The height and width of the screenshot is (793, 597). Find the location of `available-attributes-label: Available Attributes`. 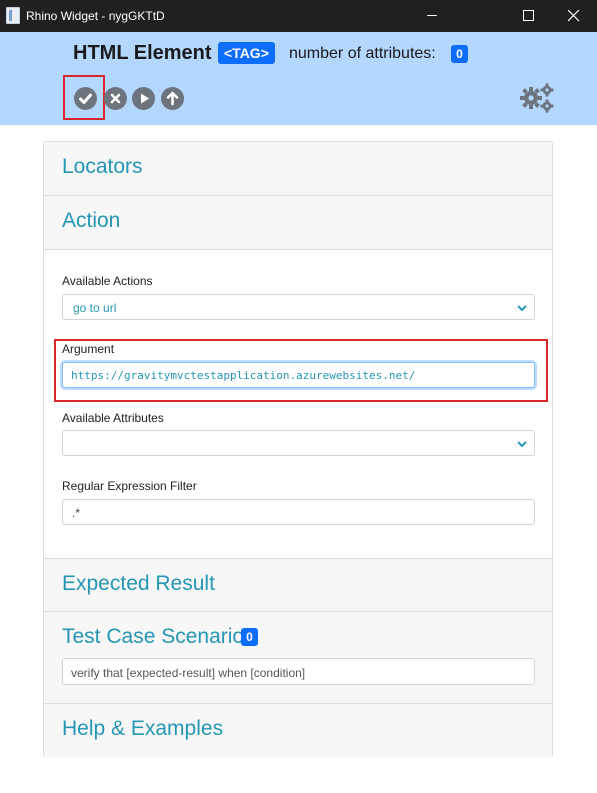

available-attributes-label: Available Attributes is located at coordinates (113, 418).